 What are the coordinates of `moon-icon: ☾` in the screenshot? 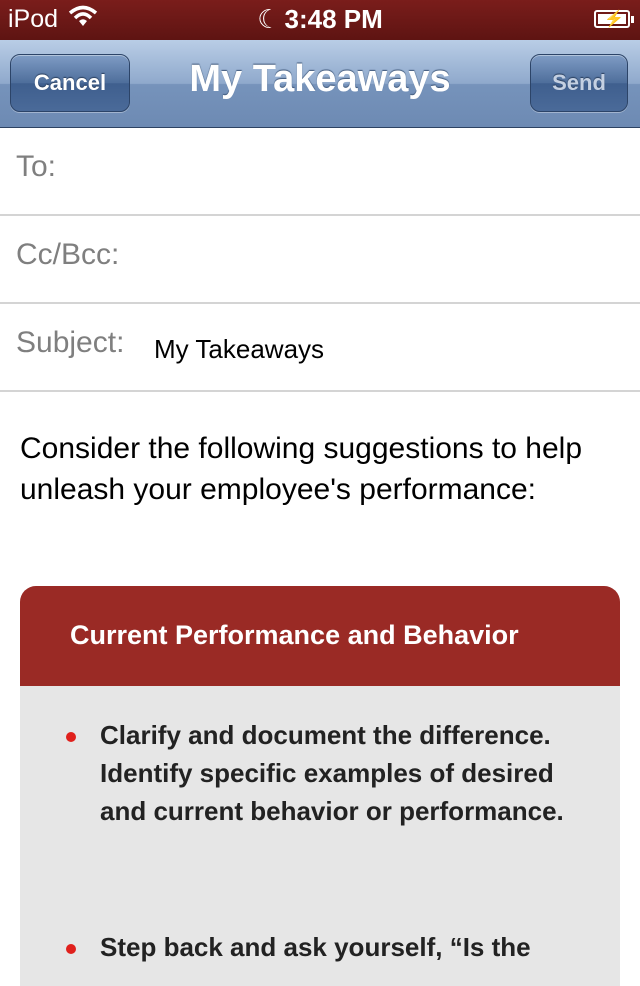 It's located at (269, 19).